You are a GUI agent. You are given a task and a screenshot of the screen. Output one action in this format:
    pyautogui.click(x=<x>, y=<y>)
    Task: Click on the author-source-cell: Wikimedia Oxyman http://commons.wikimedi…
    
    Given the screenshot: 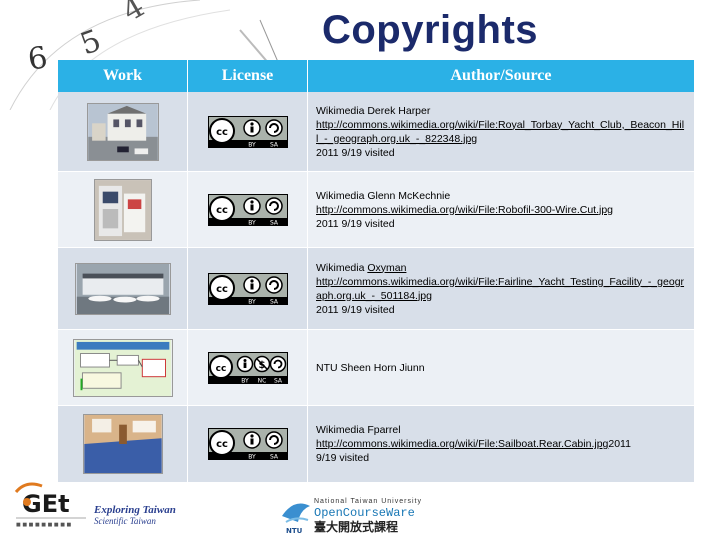 What is the action you would take?
    pyautogui.click(x=501, y=288)
    